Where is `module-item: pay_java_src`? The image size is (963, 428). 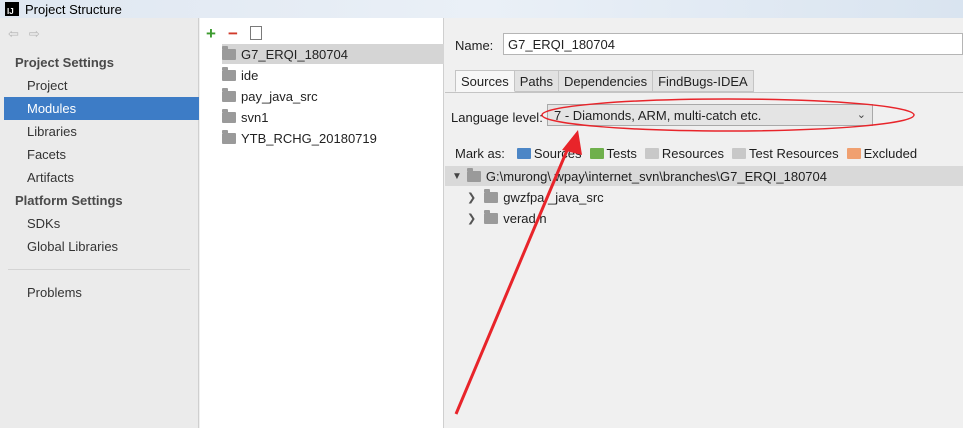
module-item: pay_java_src is located at coordinates (333, 96).